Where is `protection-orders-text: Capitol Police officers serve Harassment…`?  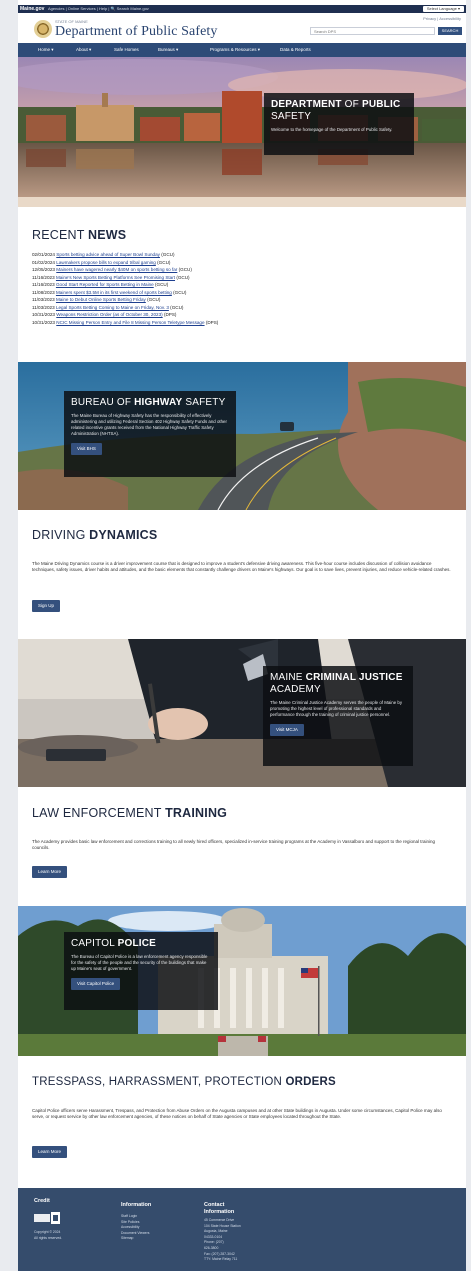
protection-orders-text: Capitol Police officers serve Harassment… is located at coordinates (237, 1114).